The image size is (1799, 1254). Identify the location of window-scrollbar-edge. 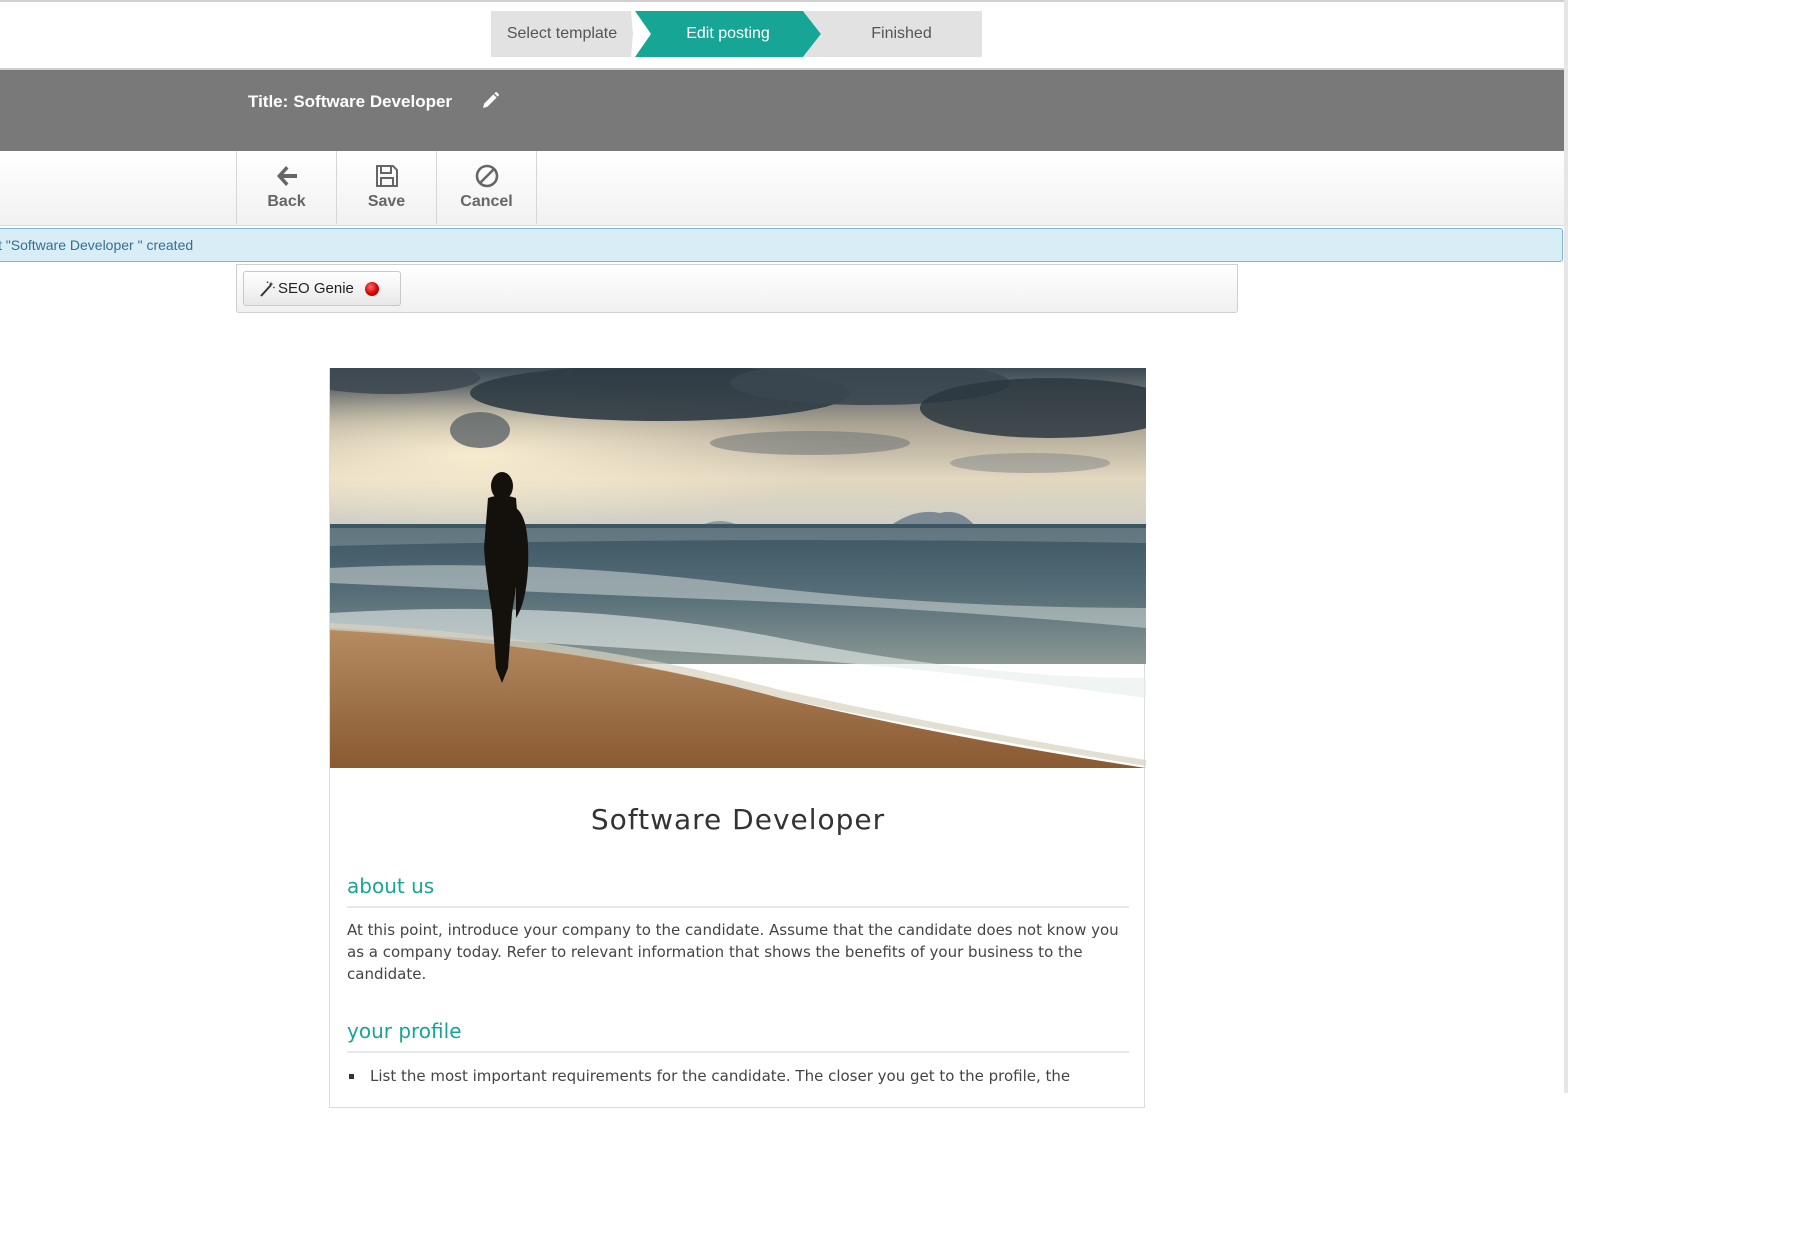
(1566, 546).